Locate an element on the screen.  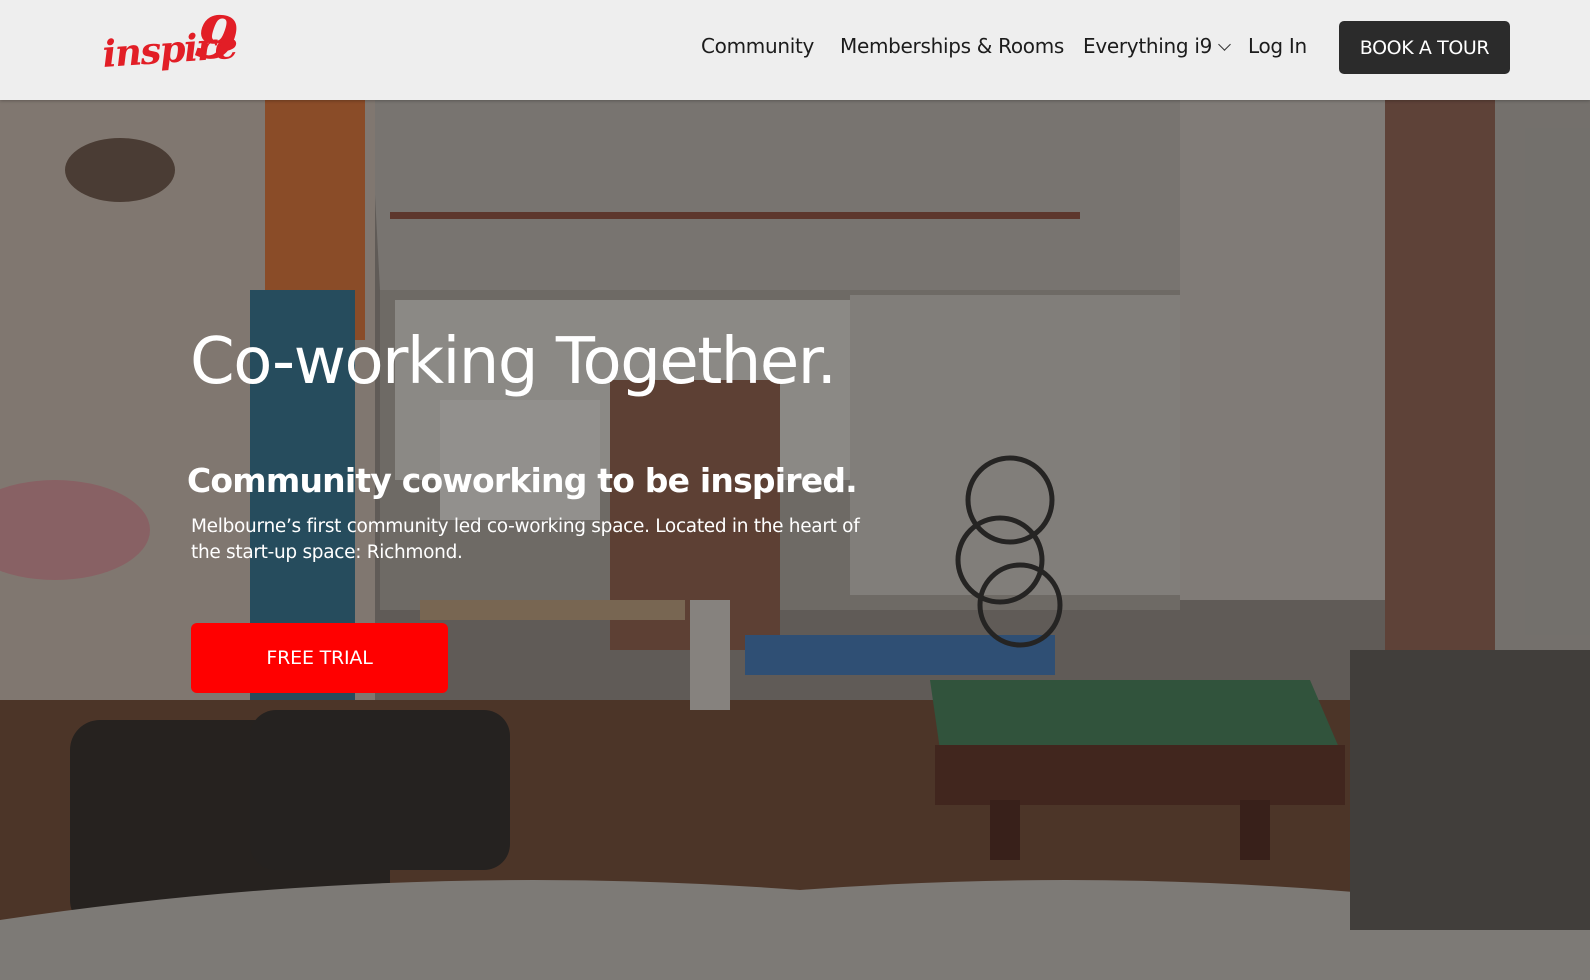
nav-memberships-rooms: Memberships & Rooms is located at coordinates (952, 46).